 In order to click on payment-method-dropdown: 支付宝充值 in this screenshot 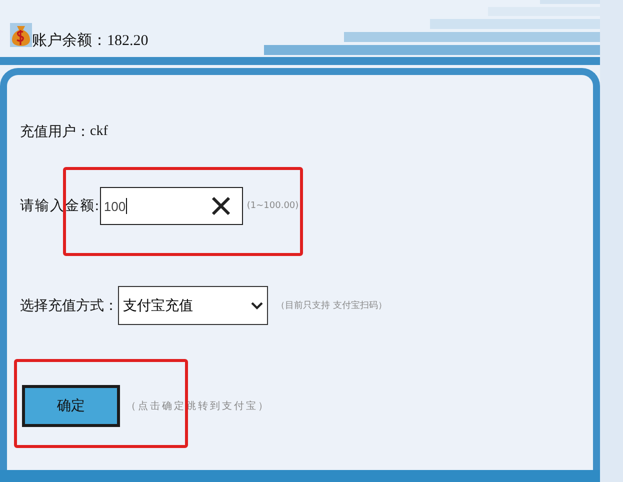, I will do `click(193, 305)`.